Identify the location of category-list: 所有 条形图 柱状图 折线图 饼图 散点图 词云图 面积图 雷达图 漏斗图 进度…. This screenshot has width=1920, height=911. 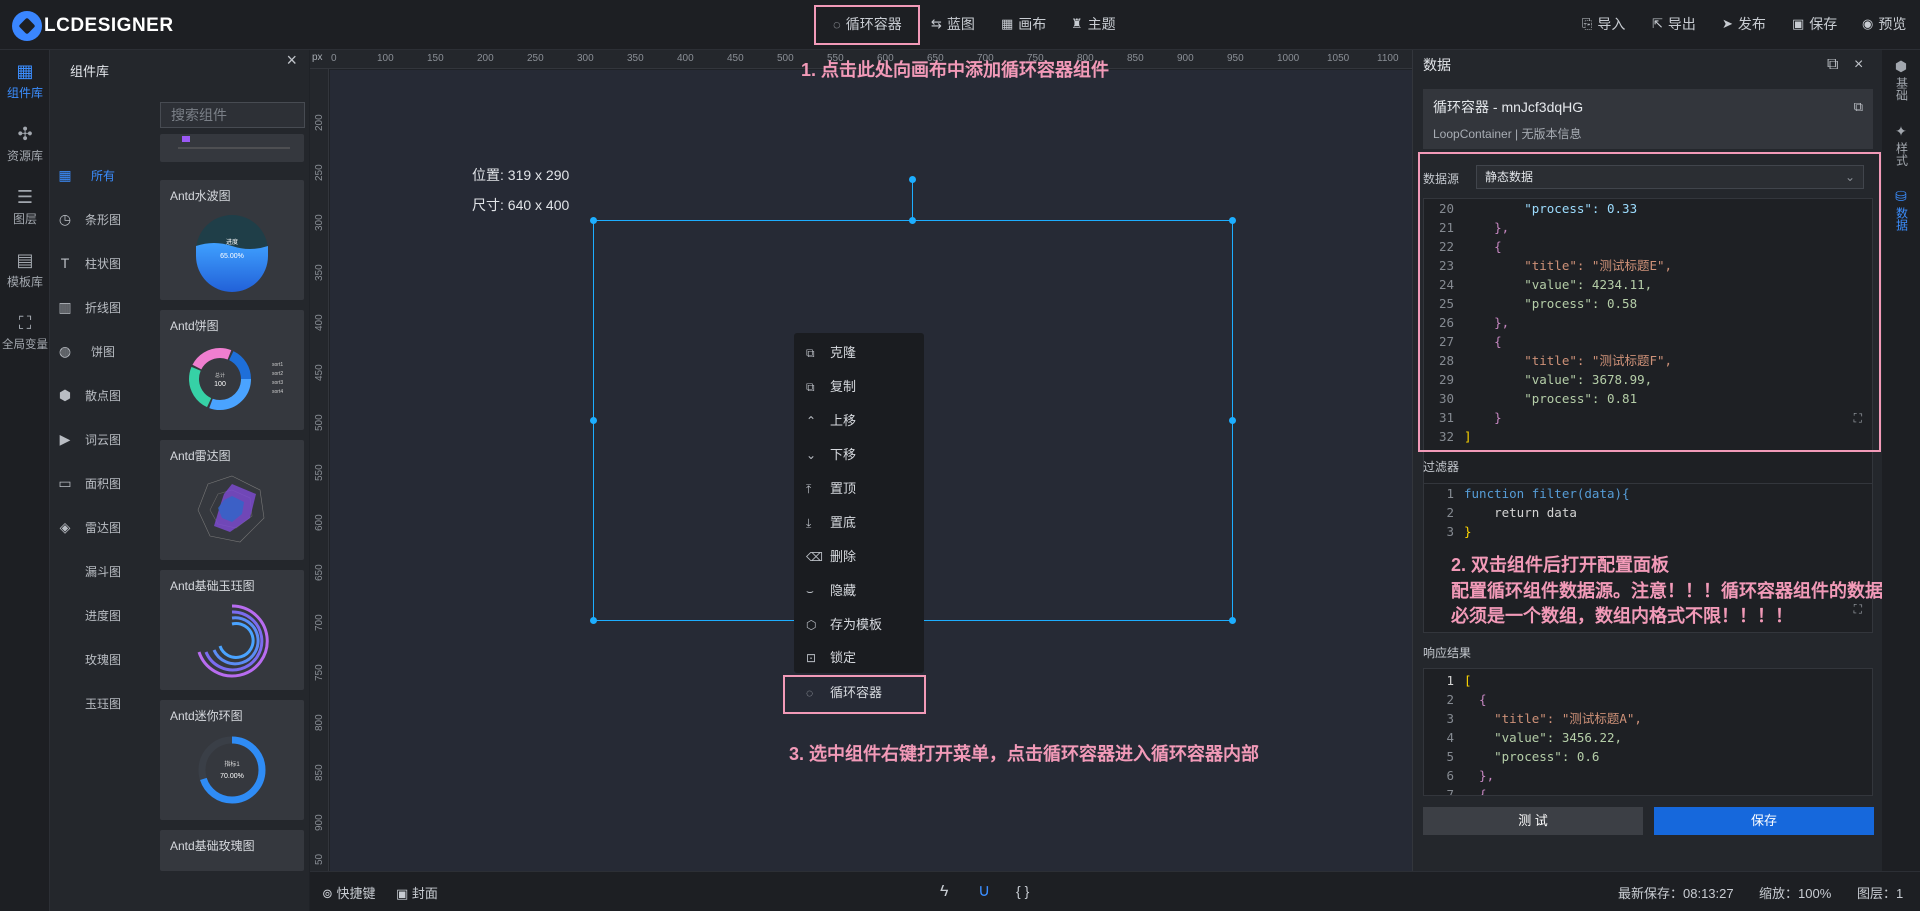
(103, 502).